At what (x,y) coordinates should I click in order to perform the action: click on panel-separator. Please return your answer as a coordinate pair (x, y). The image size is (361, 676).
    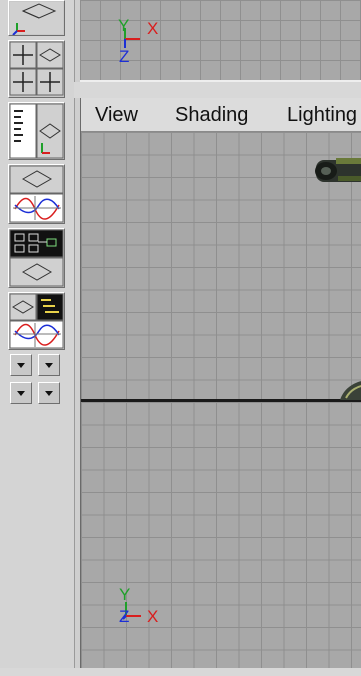
    Looking at the image, I should click on (217, 90).